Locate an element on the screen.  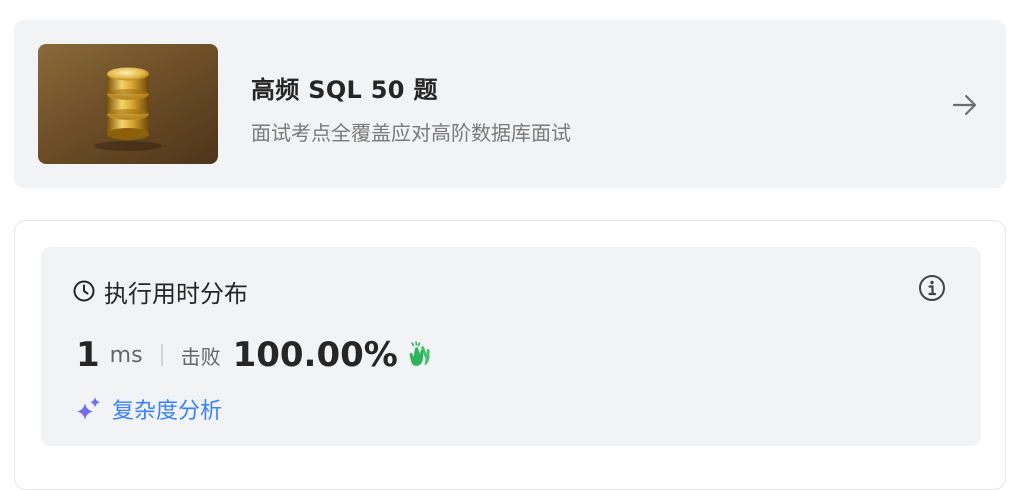
info-icon is located at coordinates (932, 288).